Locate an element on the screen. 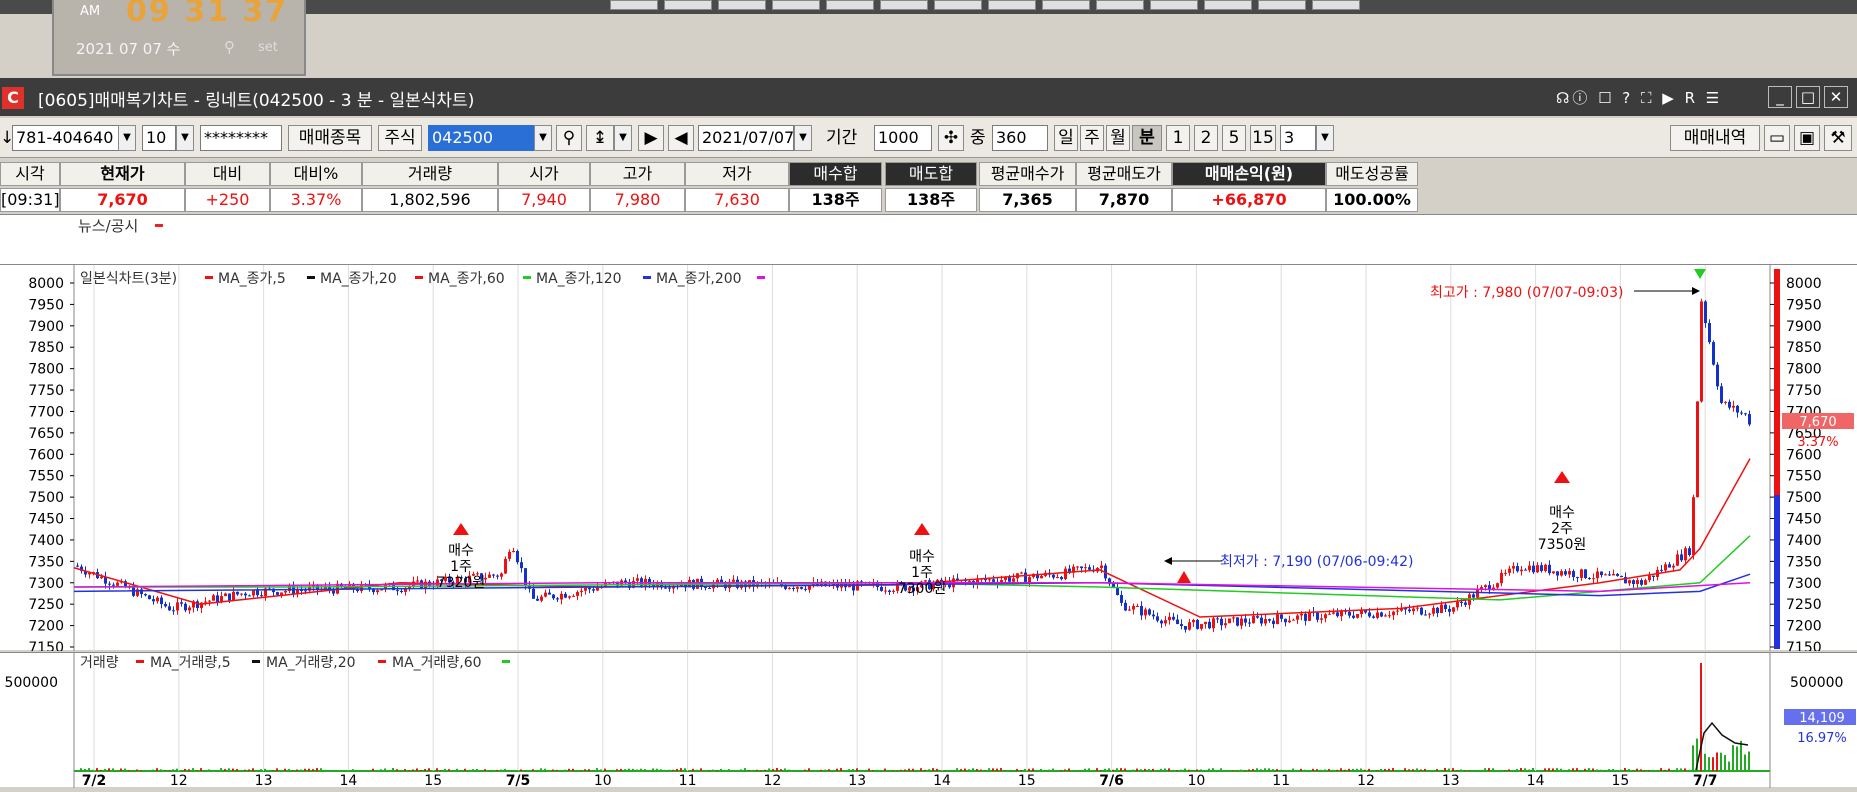 This screenshot has height=792, width=1857. timeframe-2-button: 2 is located at coordinates (1206, 138).